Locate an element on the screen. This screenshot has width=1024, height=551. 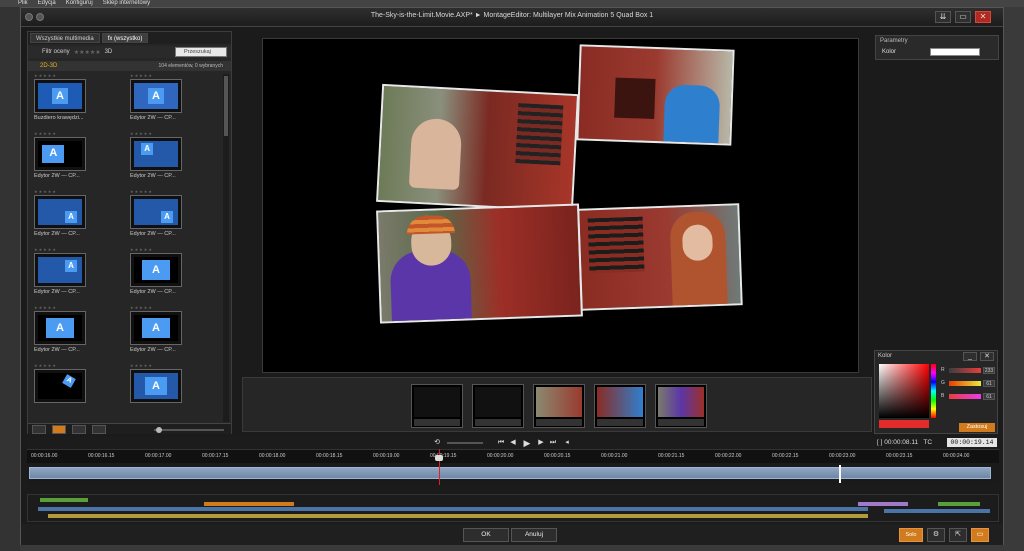
step-forward-icon: ▶ is located at coordinates (541, 443).